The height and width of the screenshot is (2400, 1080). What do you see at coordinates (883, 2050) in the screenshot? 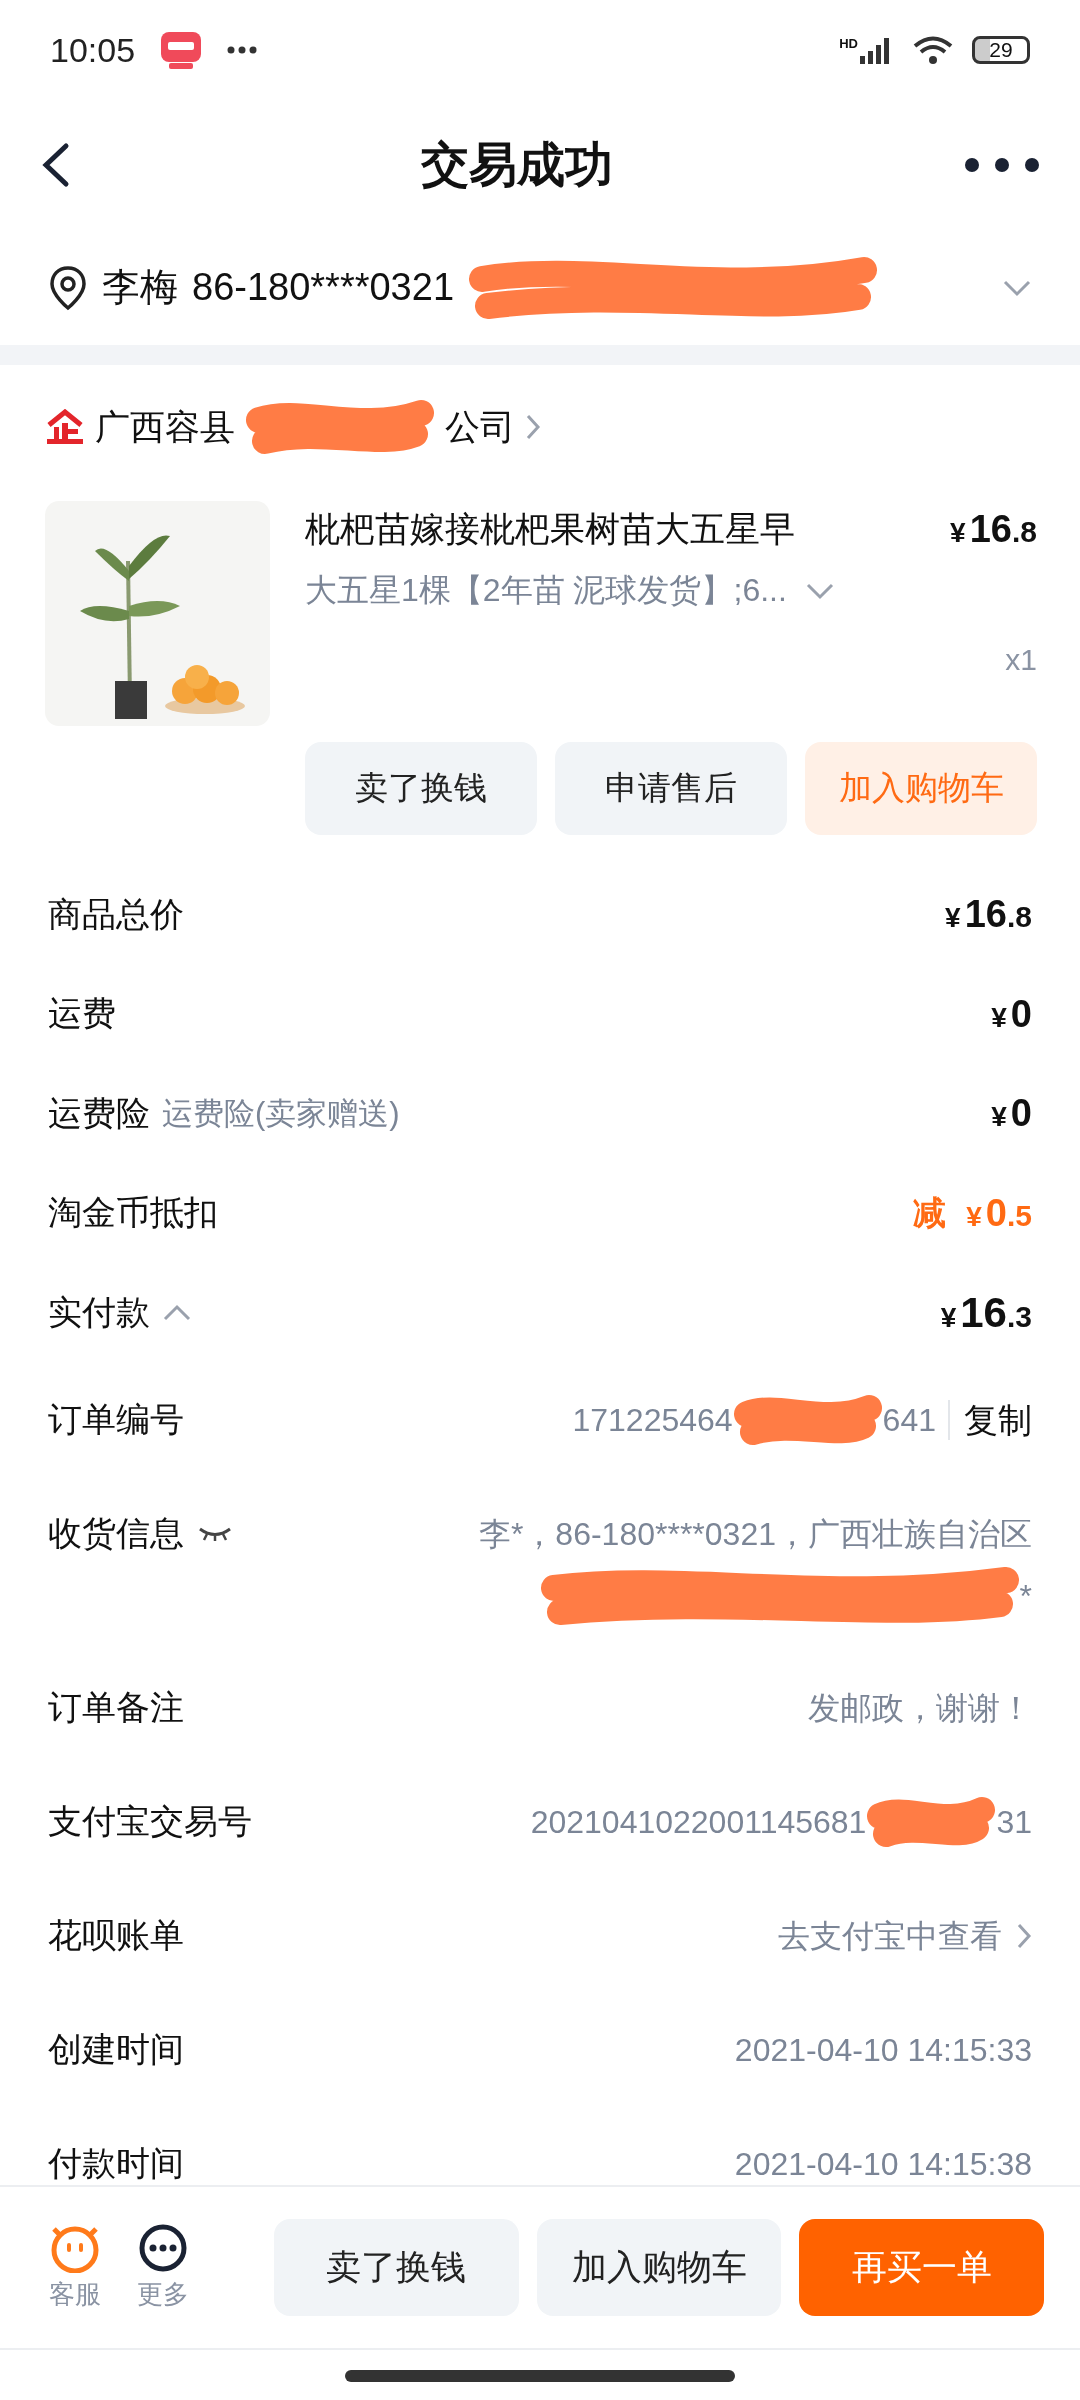
I see `row-value: 2021-04-10 14:15:33` at bounding box center [883, 2050].